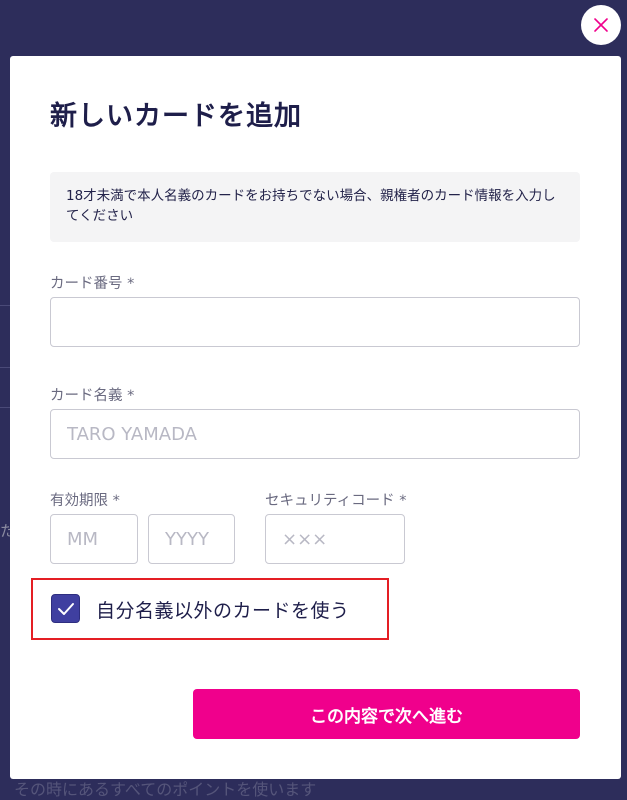 The height and width of the screenshot is (800, 627). I want to click on close-icon, so click(601, 25).